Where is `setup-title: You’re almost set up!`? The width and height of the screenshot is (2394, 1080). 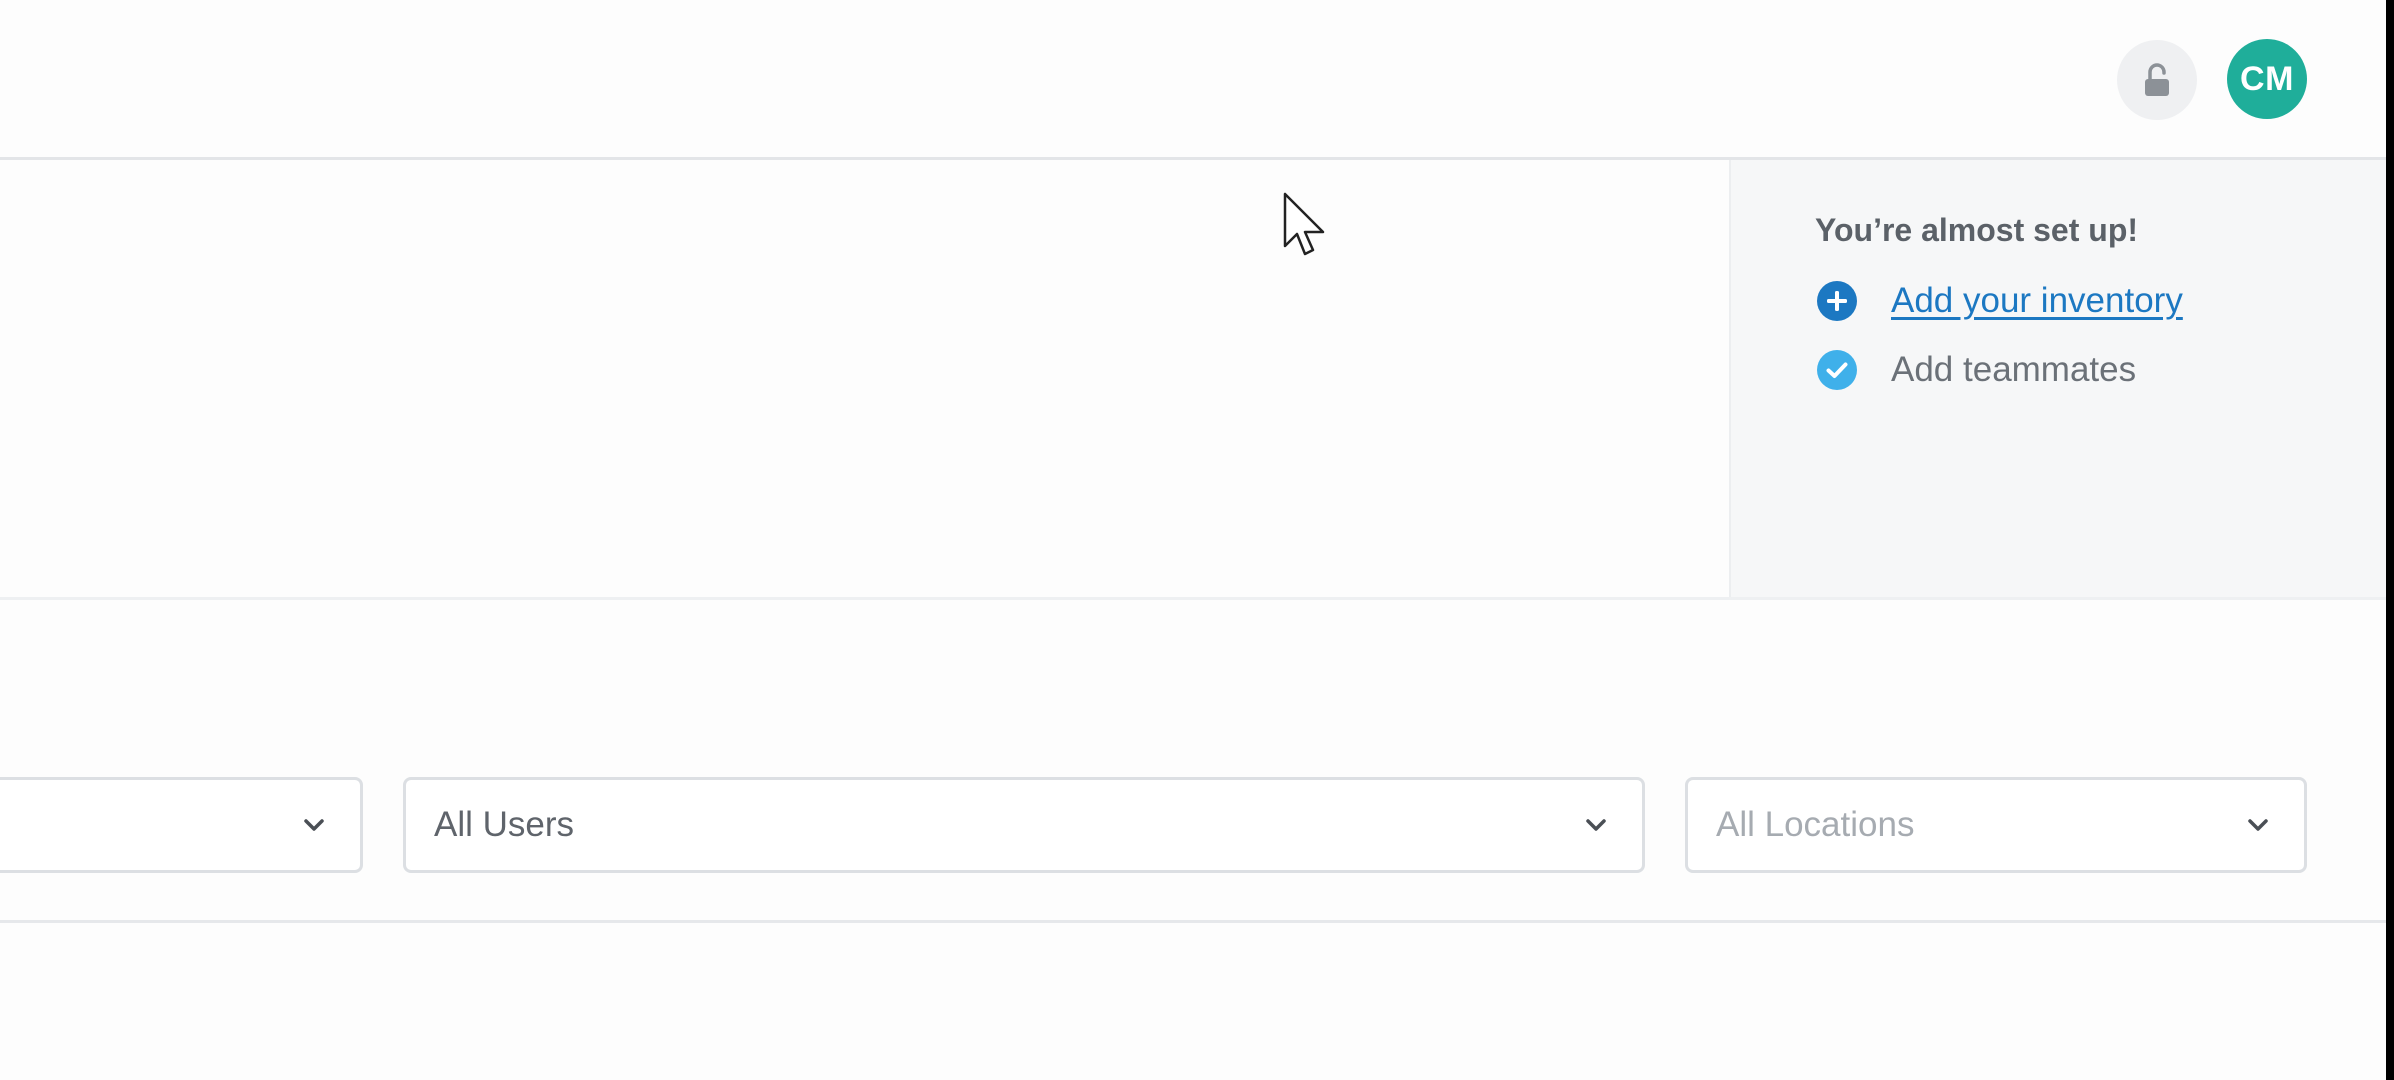
setup-title: You’re almost set up! is located at coordinates (1977, 230).